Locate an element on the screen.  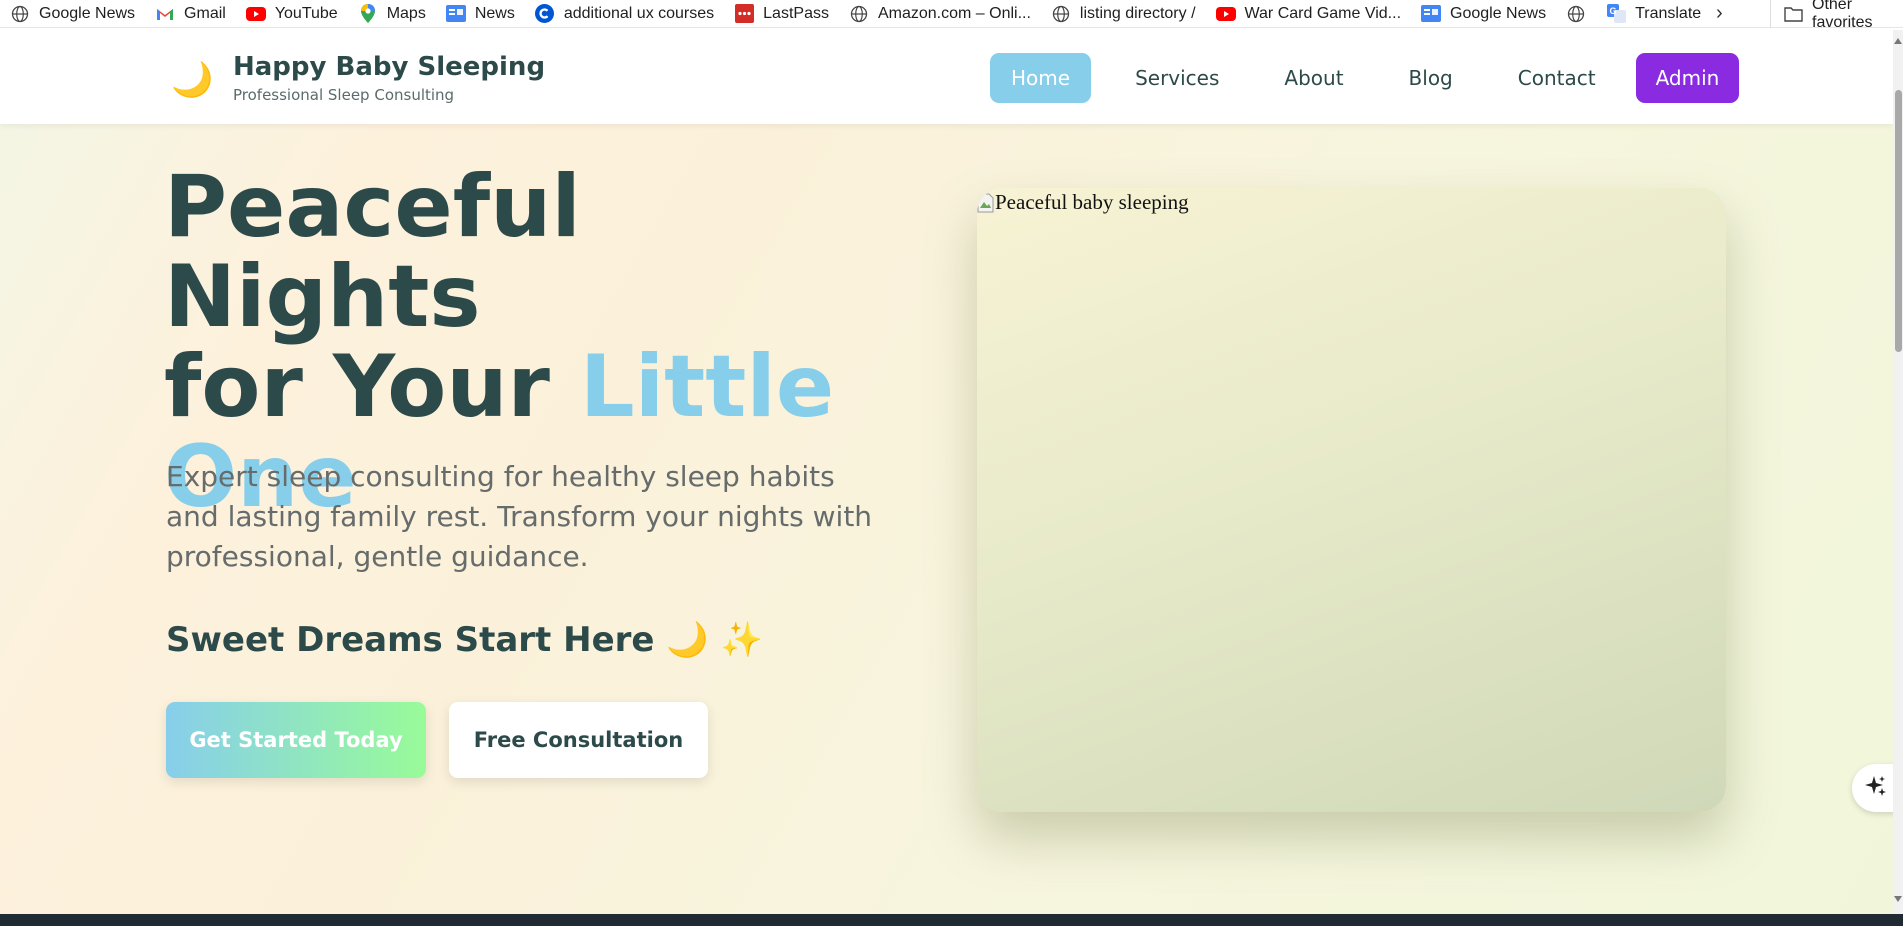
maps-pin-icon is located at coordinates (368, 14).